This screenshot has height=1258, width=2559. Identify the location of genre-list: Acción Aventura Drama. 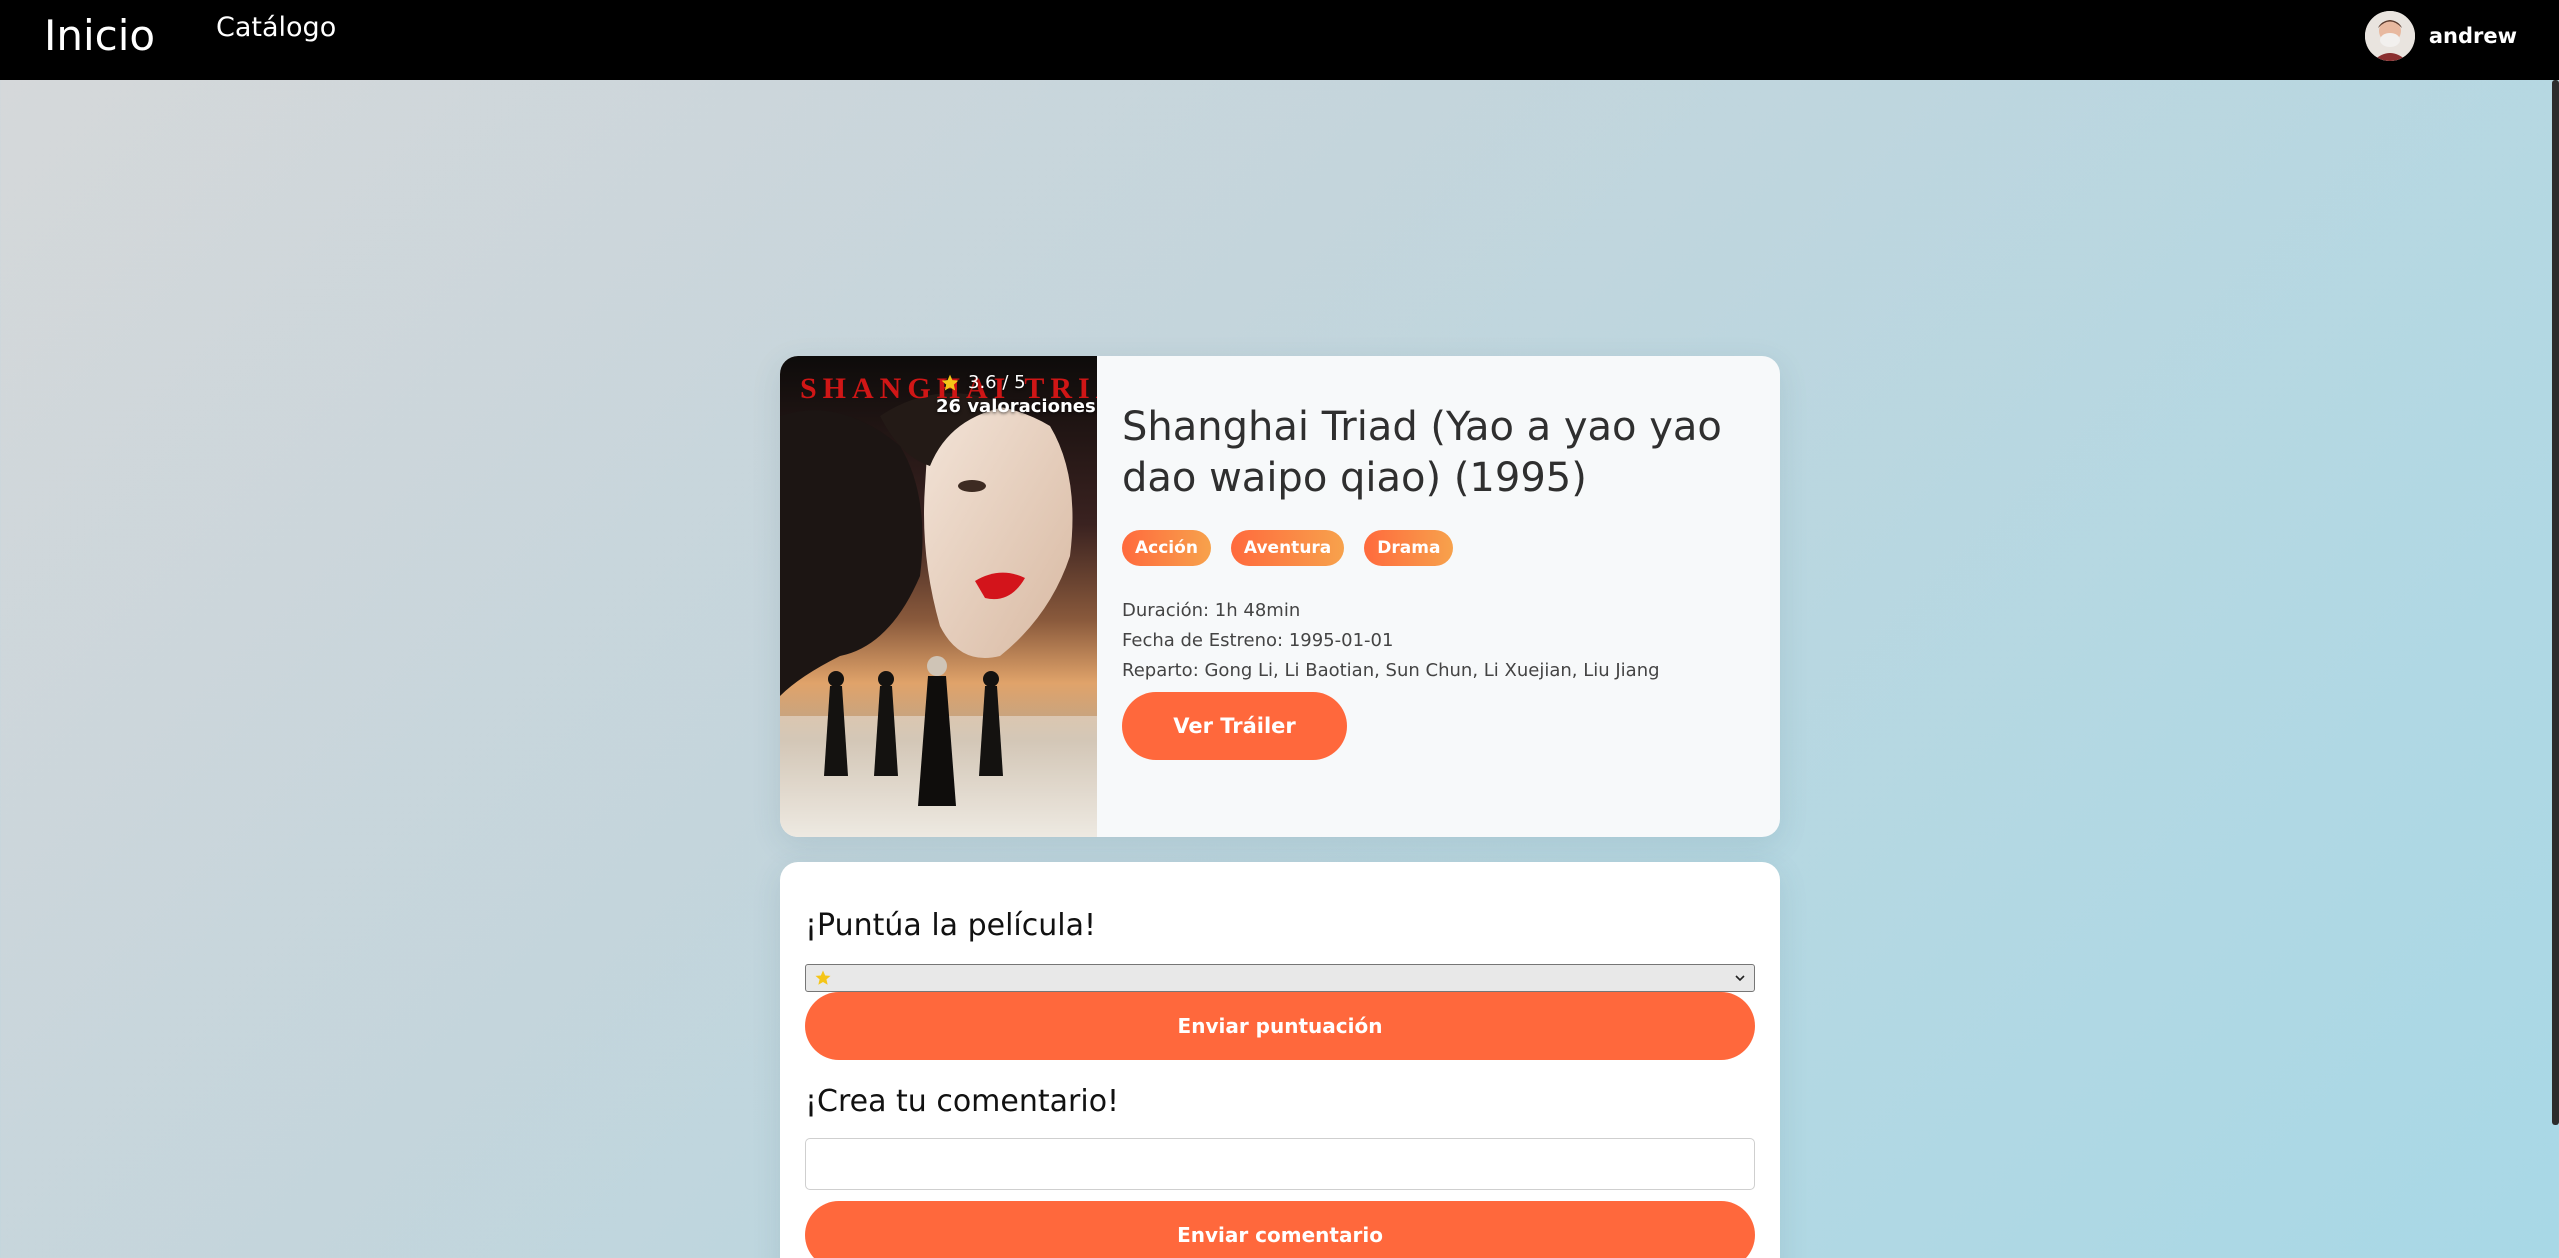
(1437, 548).